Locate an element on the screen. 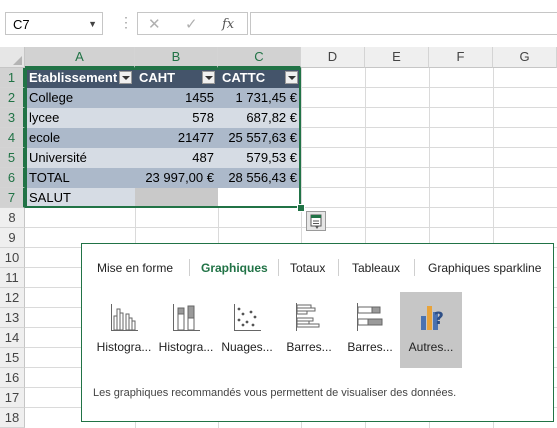 The width and height of the screenshot is (557, 428). column-header-a: A is located at coordinates (80, 57).